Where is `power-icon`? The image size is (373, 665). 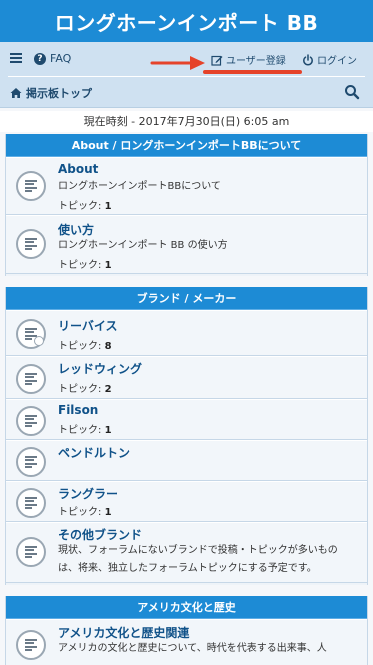 power-icon is located at coordinates (308, 59).